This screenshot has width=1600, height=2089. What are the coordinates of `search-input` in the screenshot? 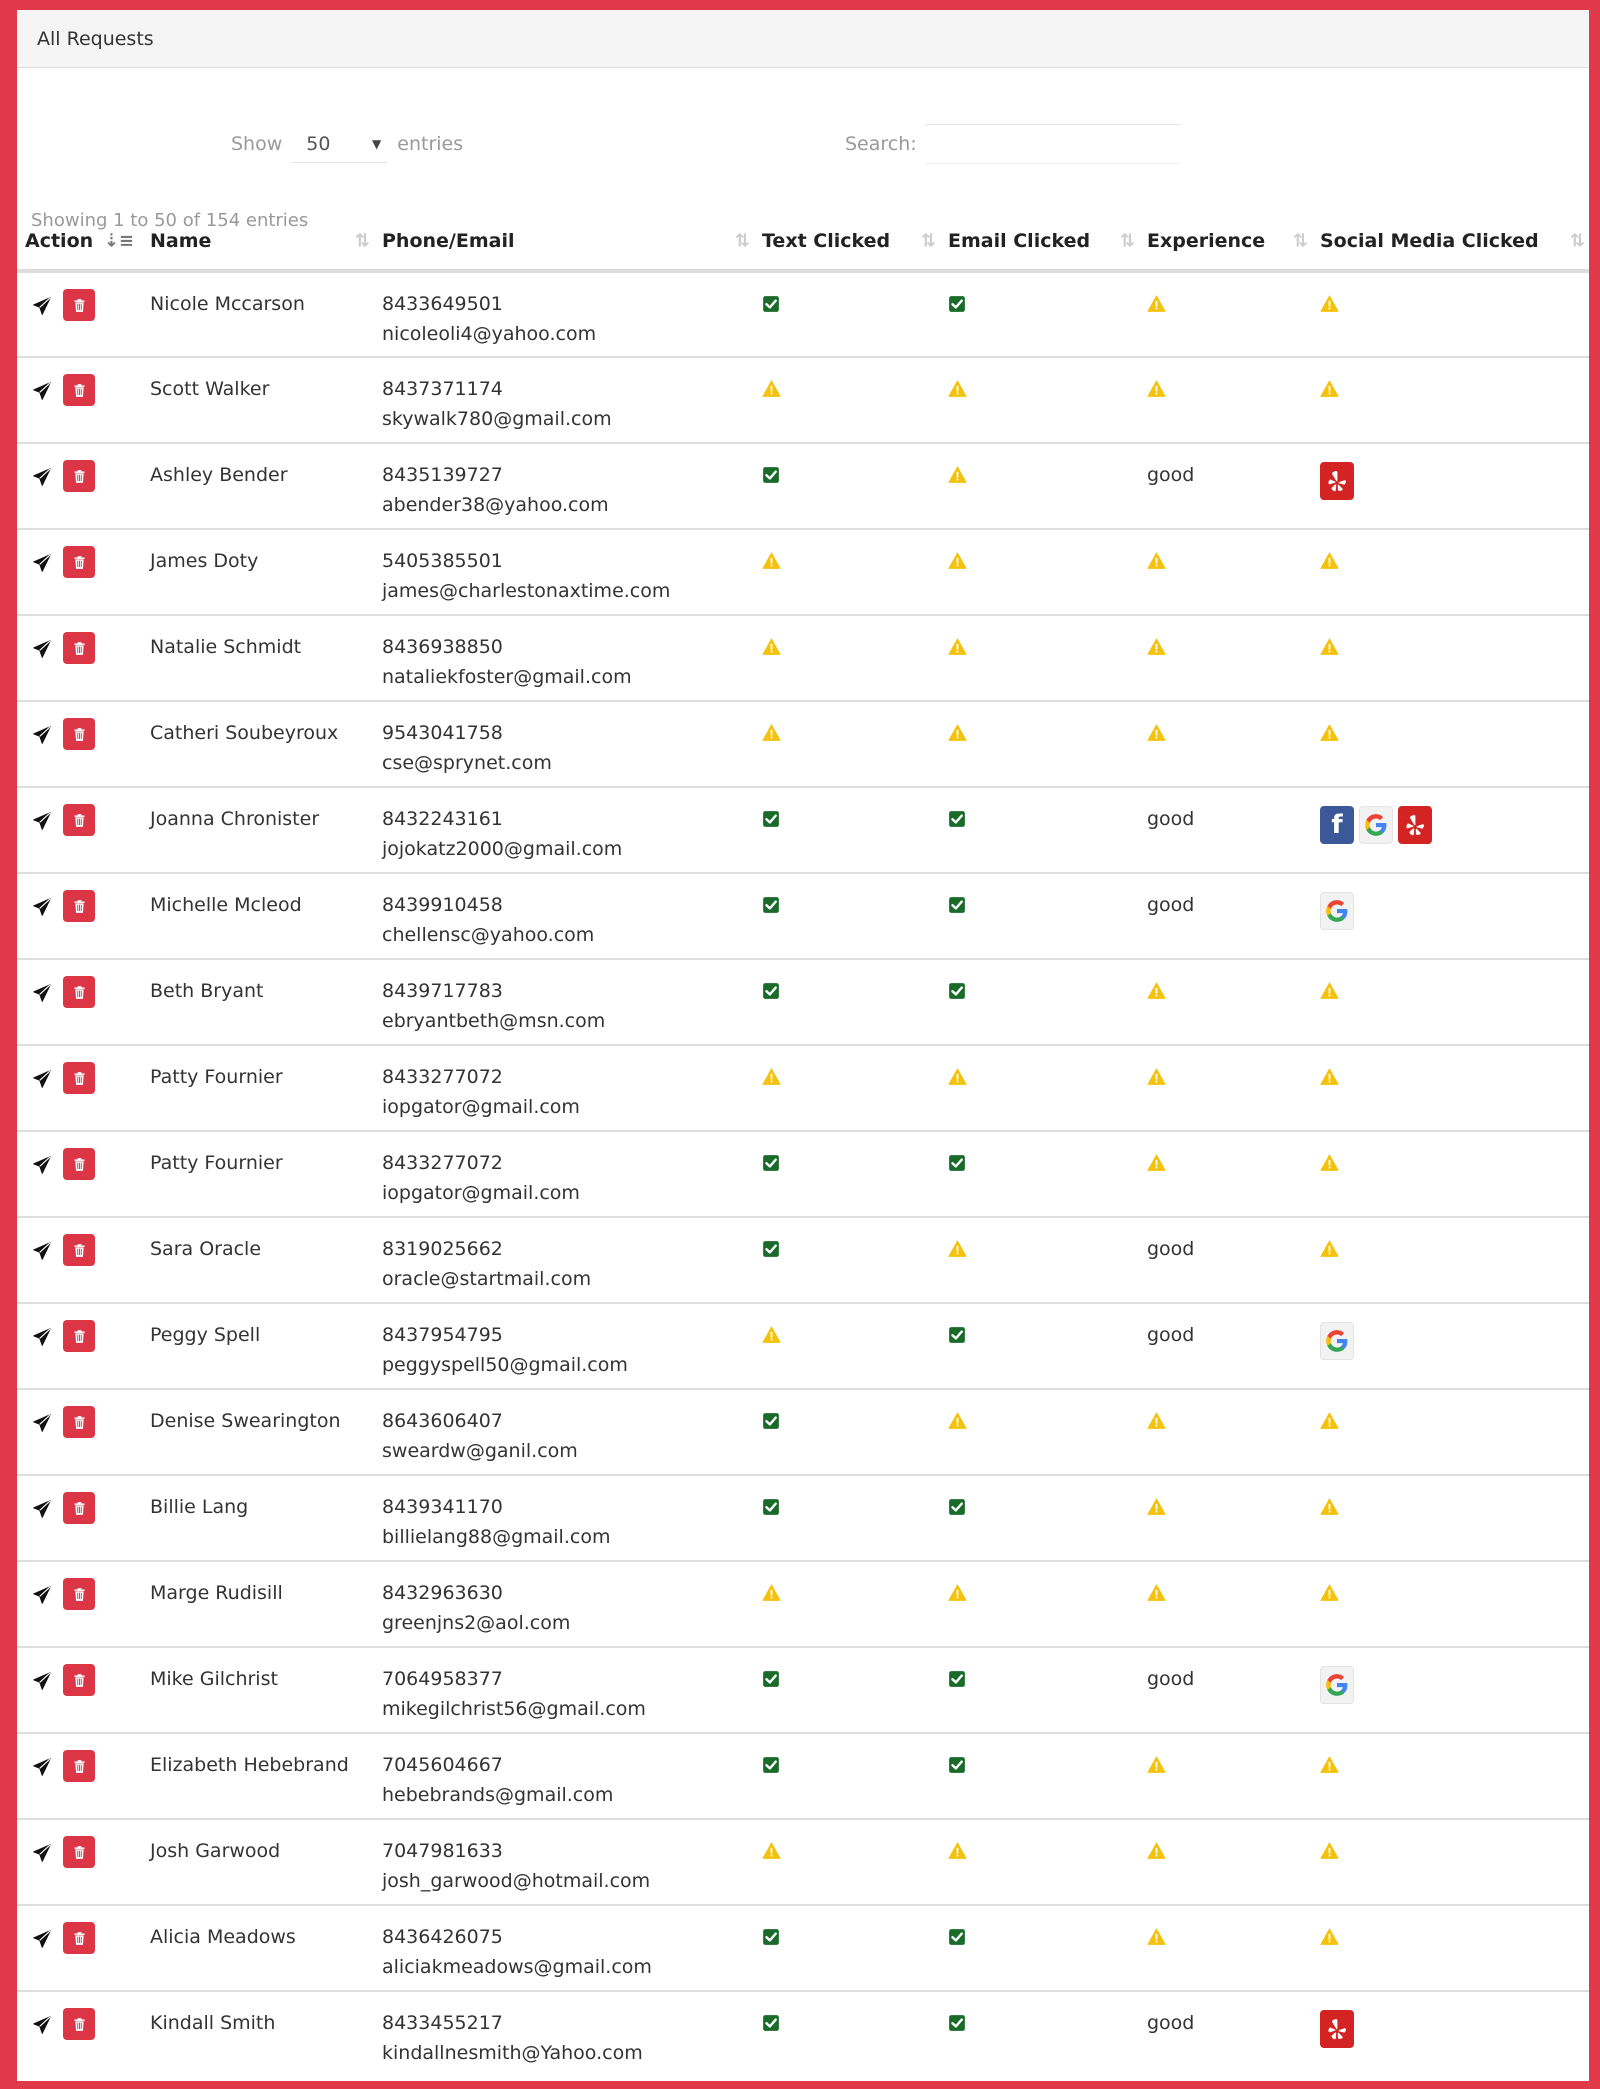 It's located at (1052, 144).